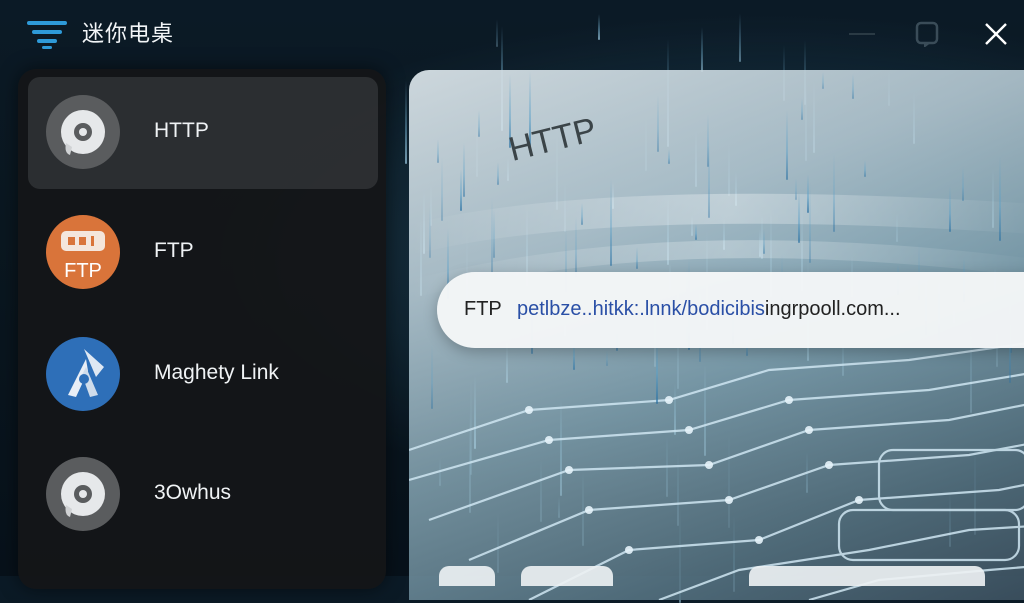 This screenshot has width=1024, height=603. Describe the element at coordinates (83, 271) in the screenshot. I see `svg-text: FTP` at that location.